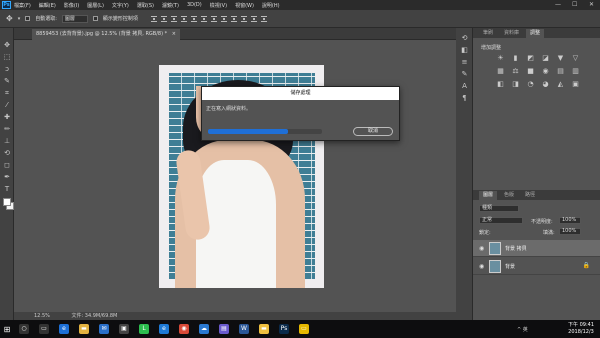 Image resolution: width=600 pixels, height=338 pixels. Describe the element at coordinates (7, 129) in the screenshot. I see `brush-tool-icon: ✏` at that location.